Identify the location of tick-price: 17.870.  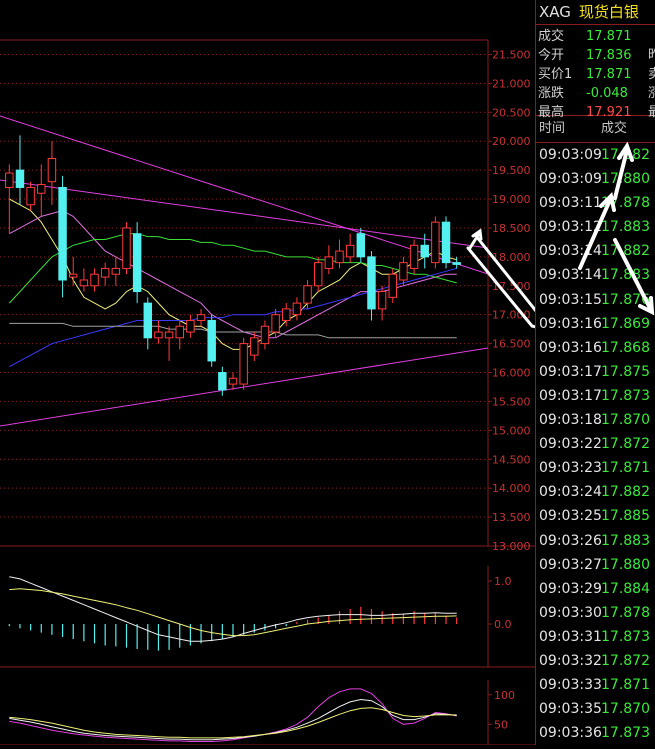
(625, 709).